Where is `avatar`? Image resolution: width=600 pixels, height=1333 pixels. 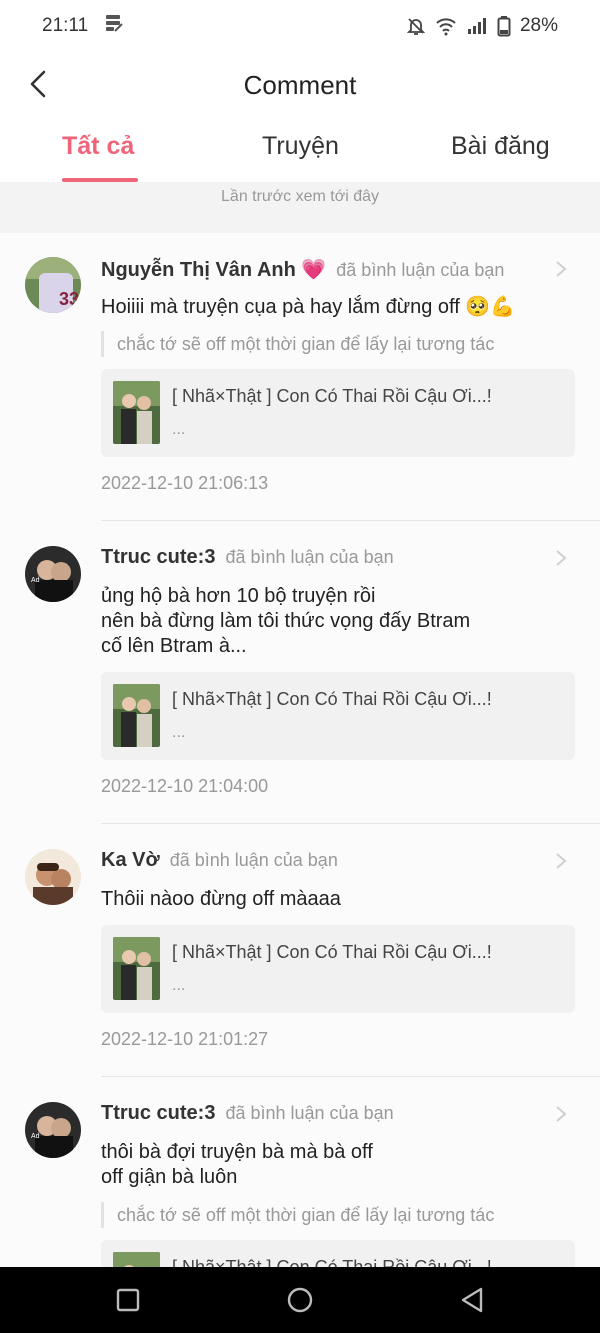
avatar is located at coordinates (53, 877).